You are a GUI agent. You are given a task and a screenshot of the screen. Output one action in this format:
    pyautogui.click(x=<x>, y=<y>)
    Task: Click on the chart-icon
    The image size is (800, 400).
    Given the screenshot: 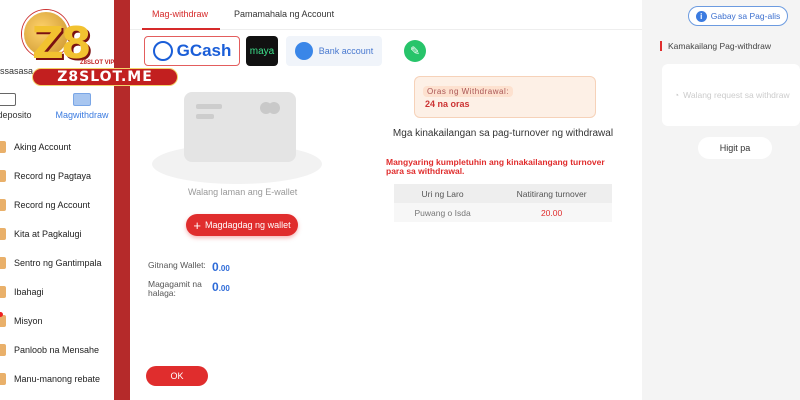 What is the action you would take?
    pyautogui.click(x=3, y=233)
    